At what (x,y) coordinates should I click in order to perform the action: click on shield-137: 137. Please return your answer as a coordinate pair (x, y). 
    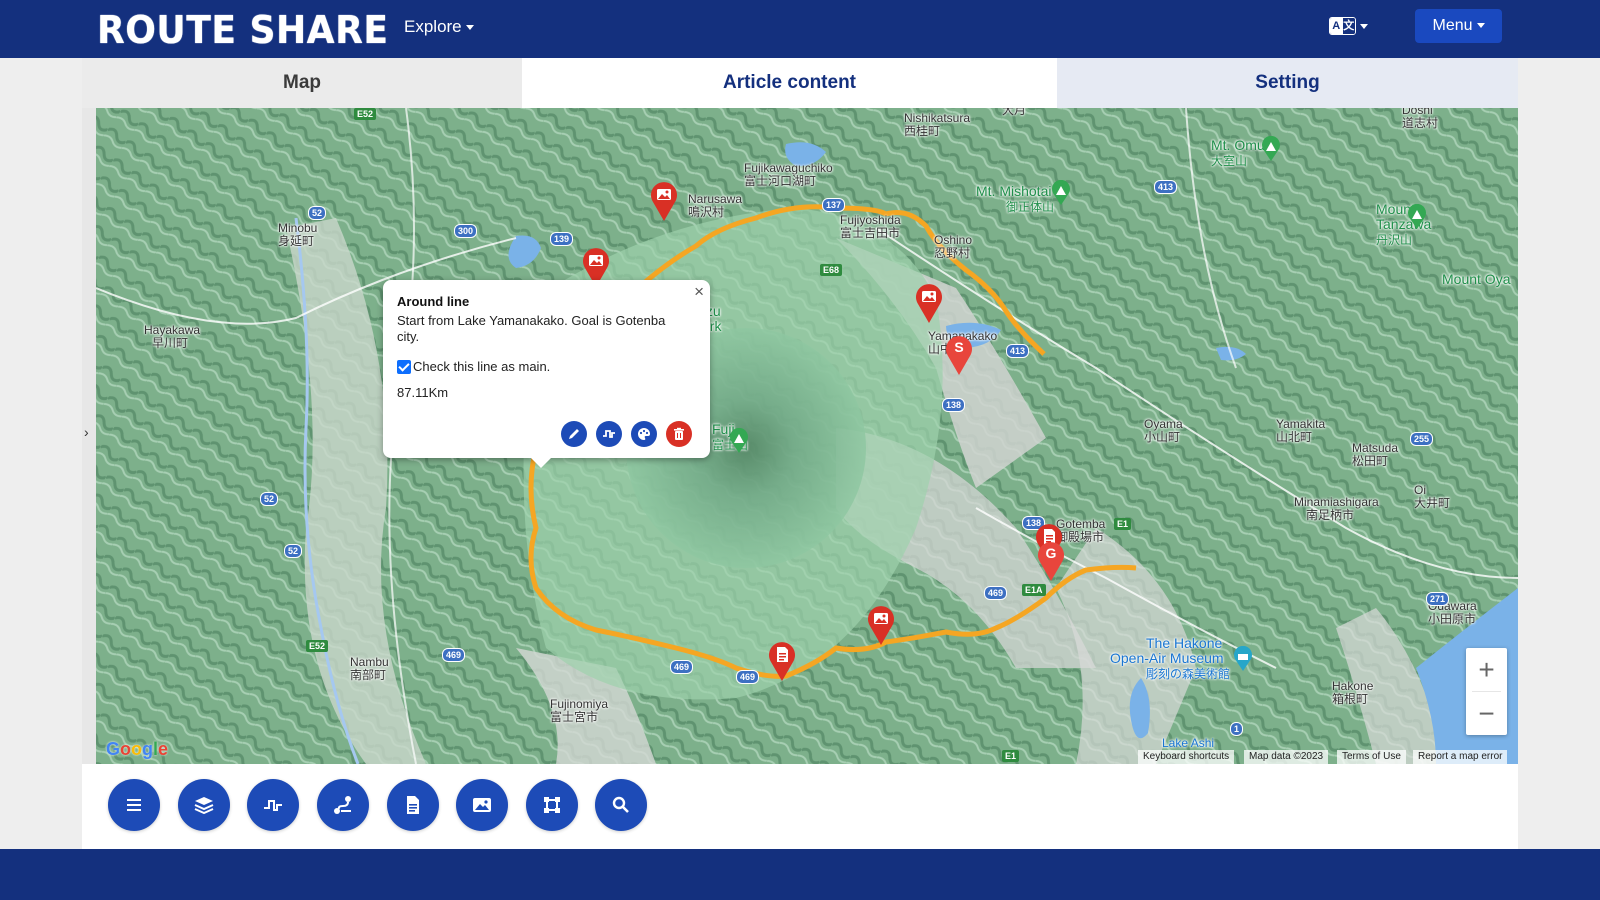
    Looking at the image, I should click on (834, 205).